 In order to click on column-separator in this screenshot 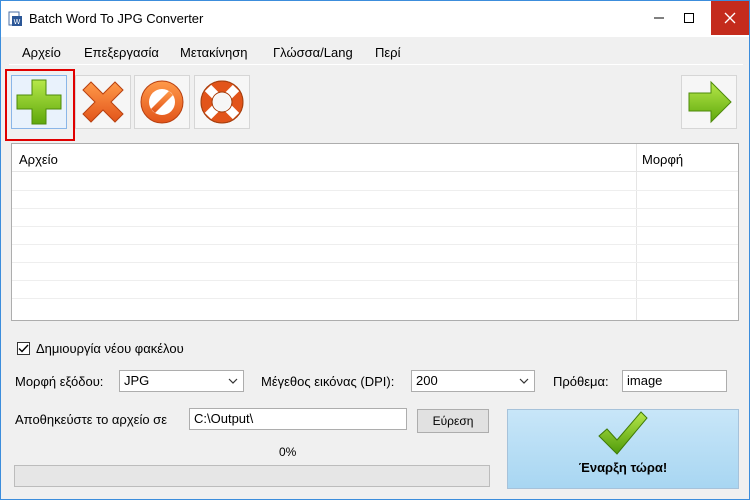, I will do `click(636, 232)`.